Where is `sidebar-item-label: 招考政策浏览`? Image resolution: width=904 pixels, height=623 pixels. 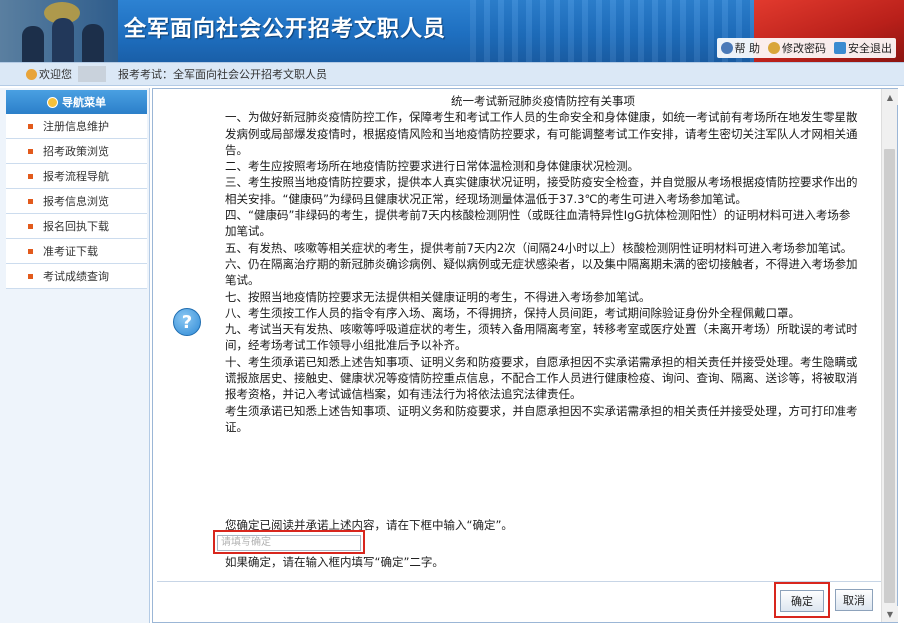
sidebar-item-label: 招考政策浏览 is located at coordinates (76, 151).